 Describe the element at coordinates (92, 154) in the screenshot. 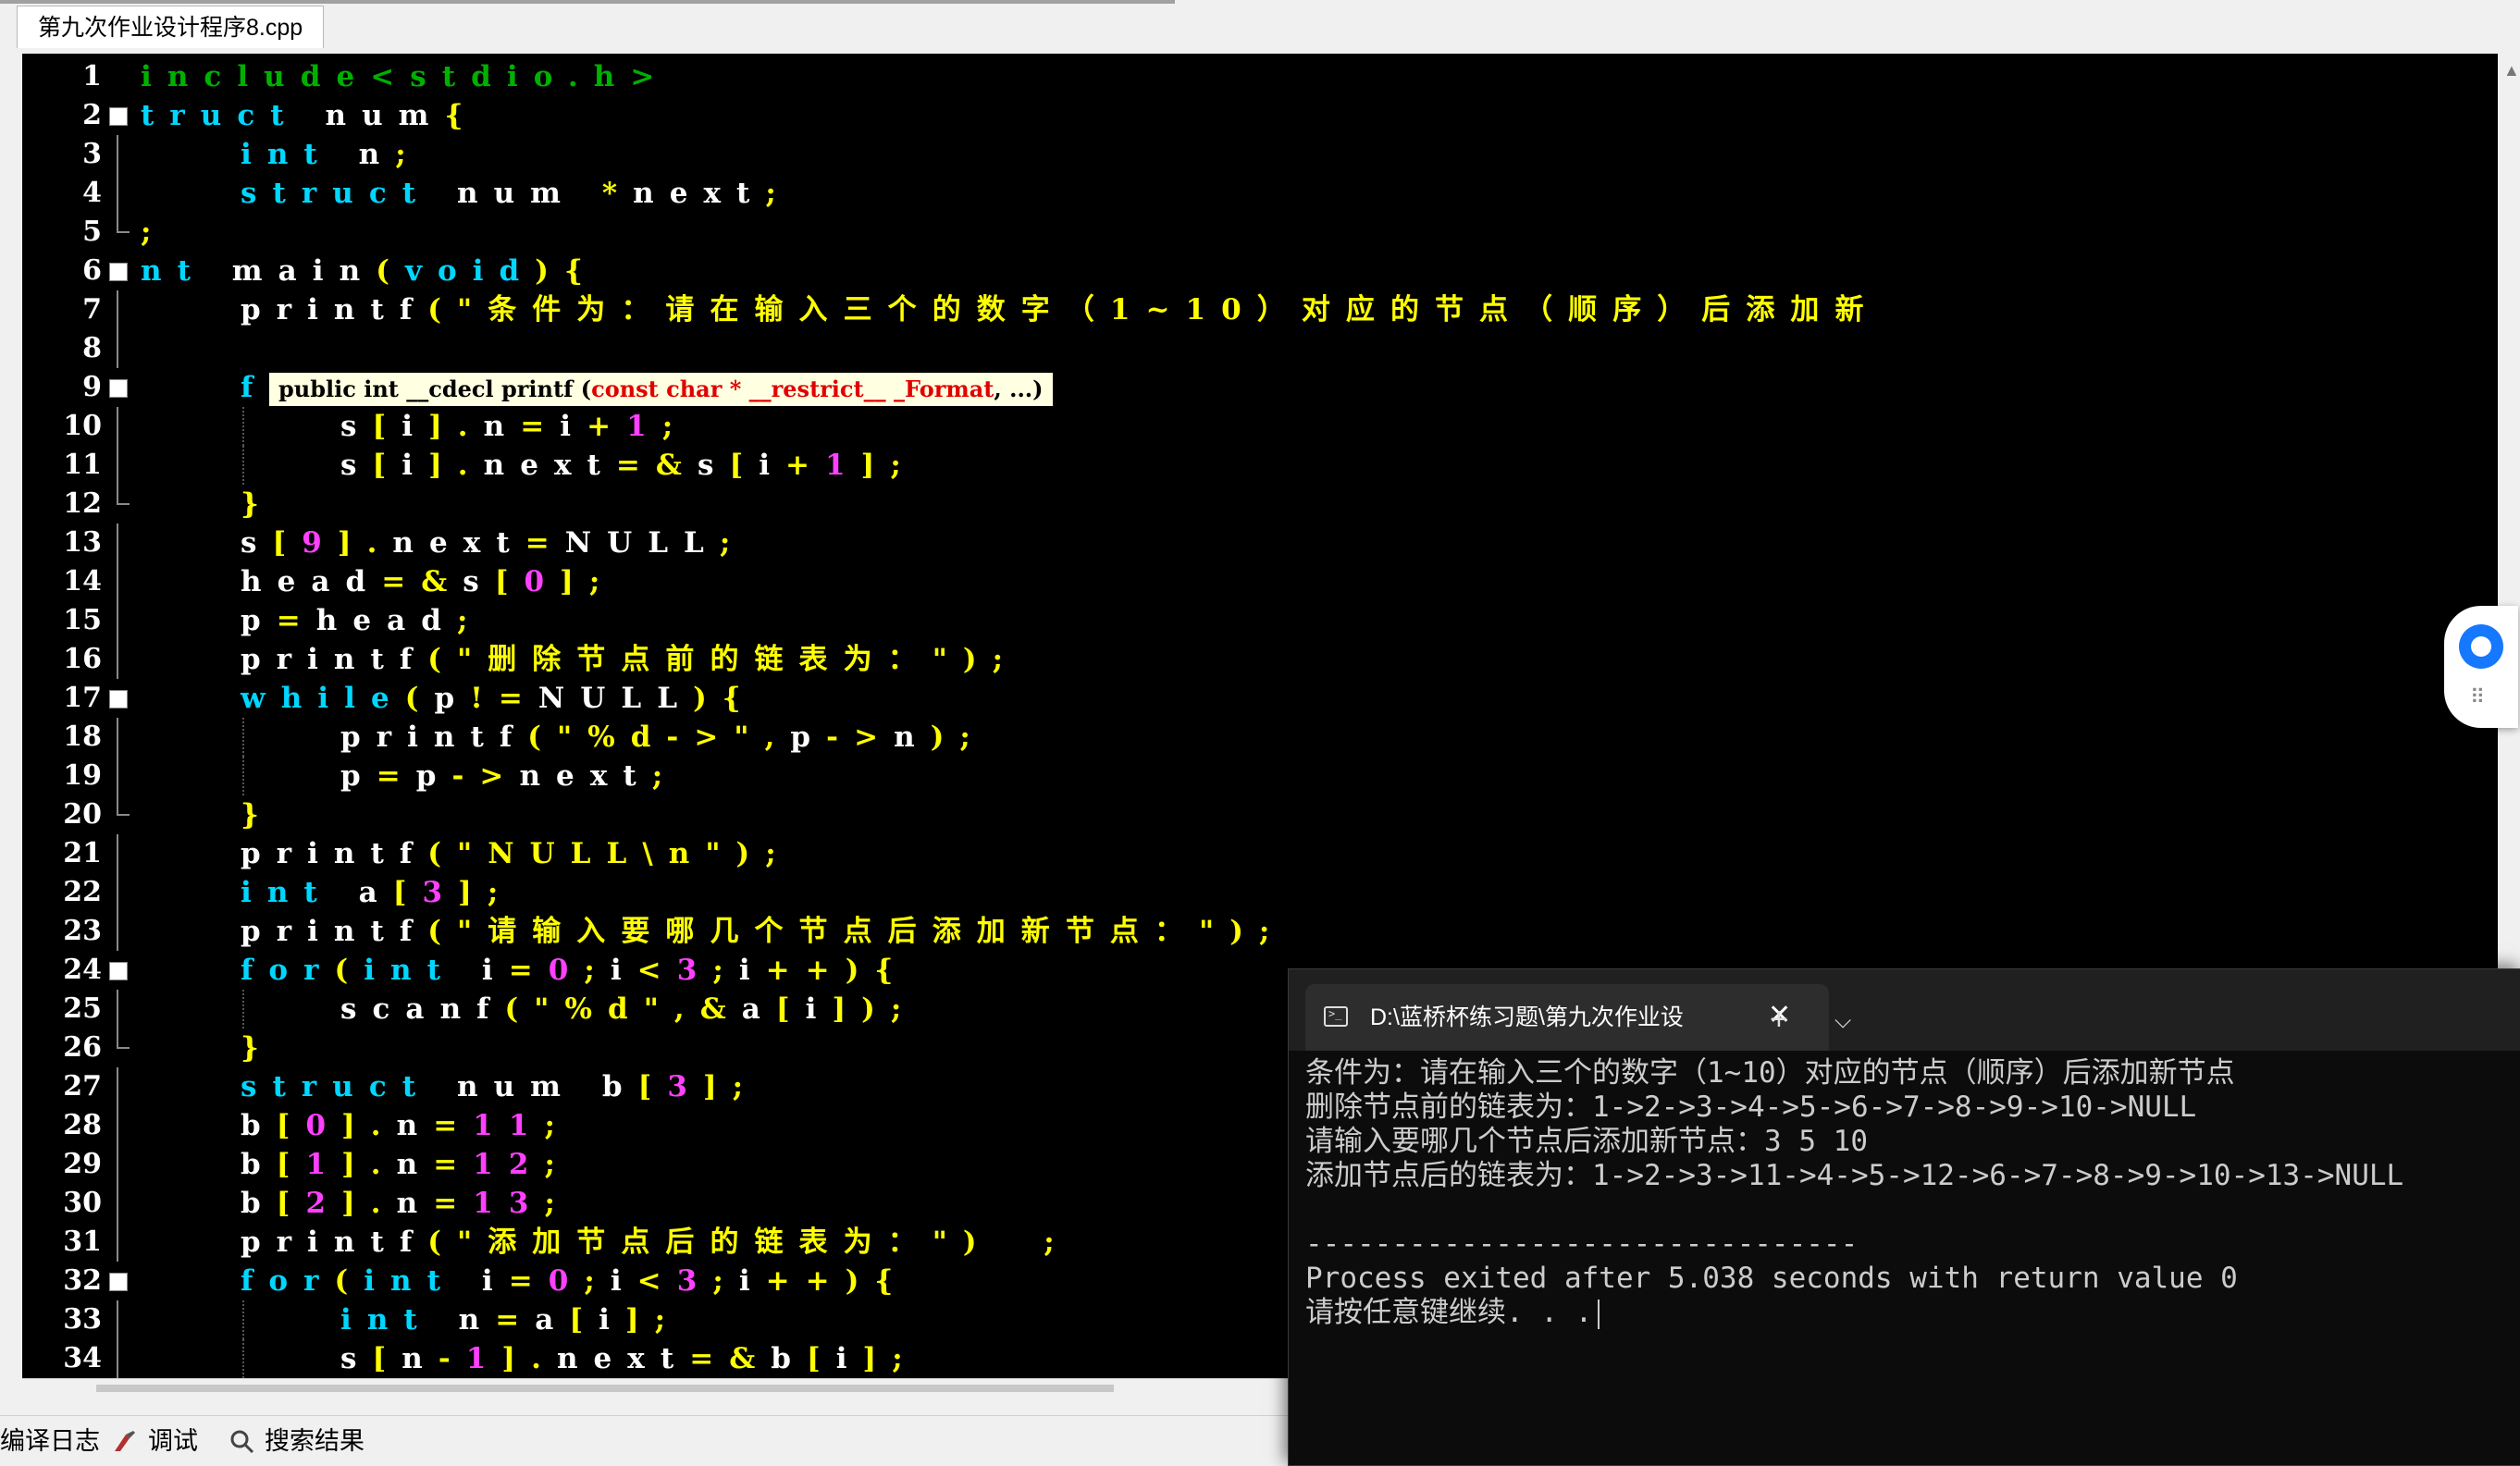

I see `line-number: 3` at that location.